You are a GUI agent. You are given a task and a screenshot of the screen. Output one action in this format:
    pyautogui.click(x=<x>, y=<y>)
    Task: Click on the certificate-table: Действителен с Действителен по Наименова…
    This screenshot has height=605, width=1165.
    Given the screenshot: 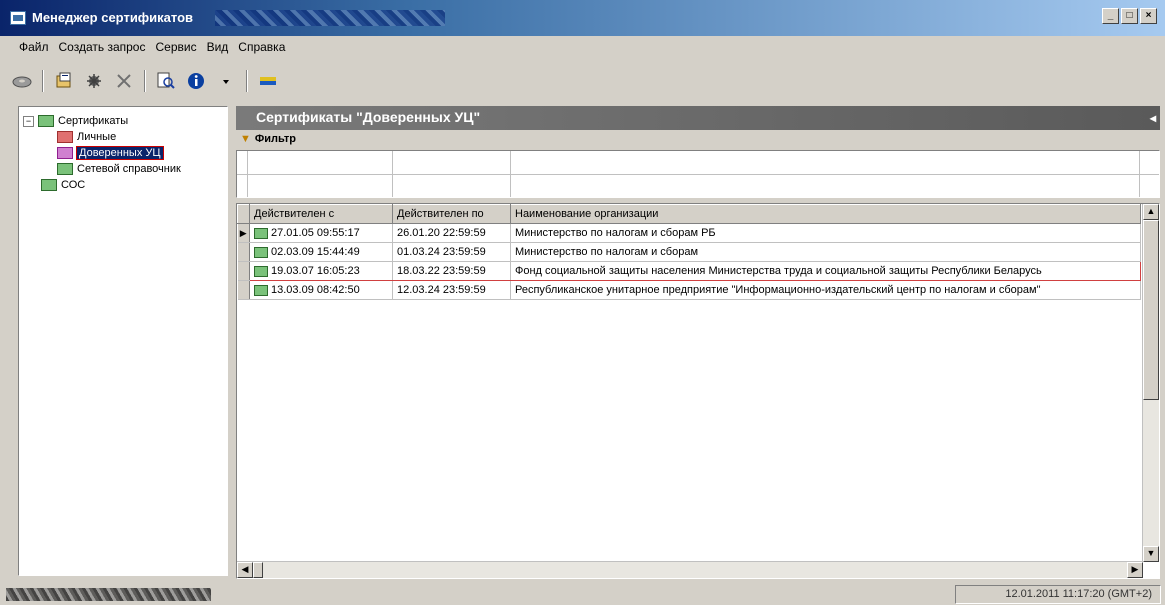 What is the action you would take?
    pyautogui.click(x=689, y=252)
    